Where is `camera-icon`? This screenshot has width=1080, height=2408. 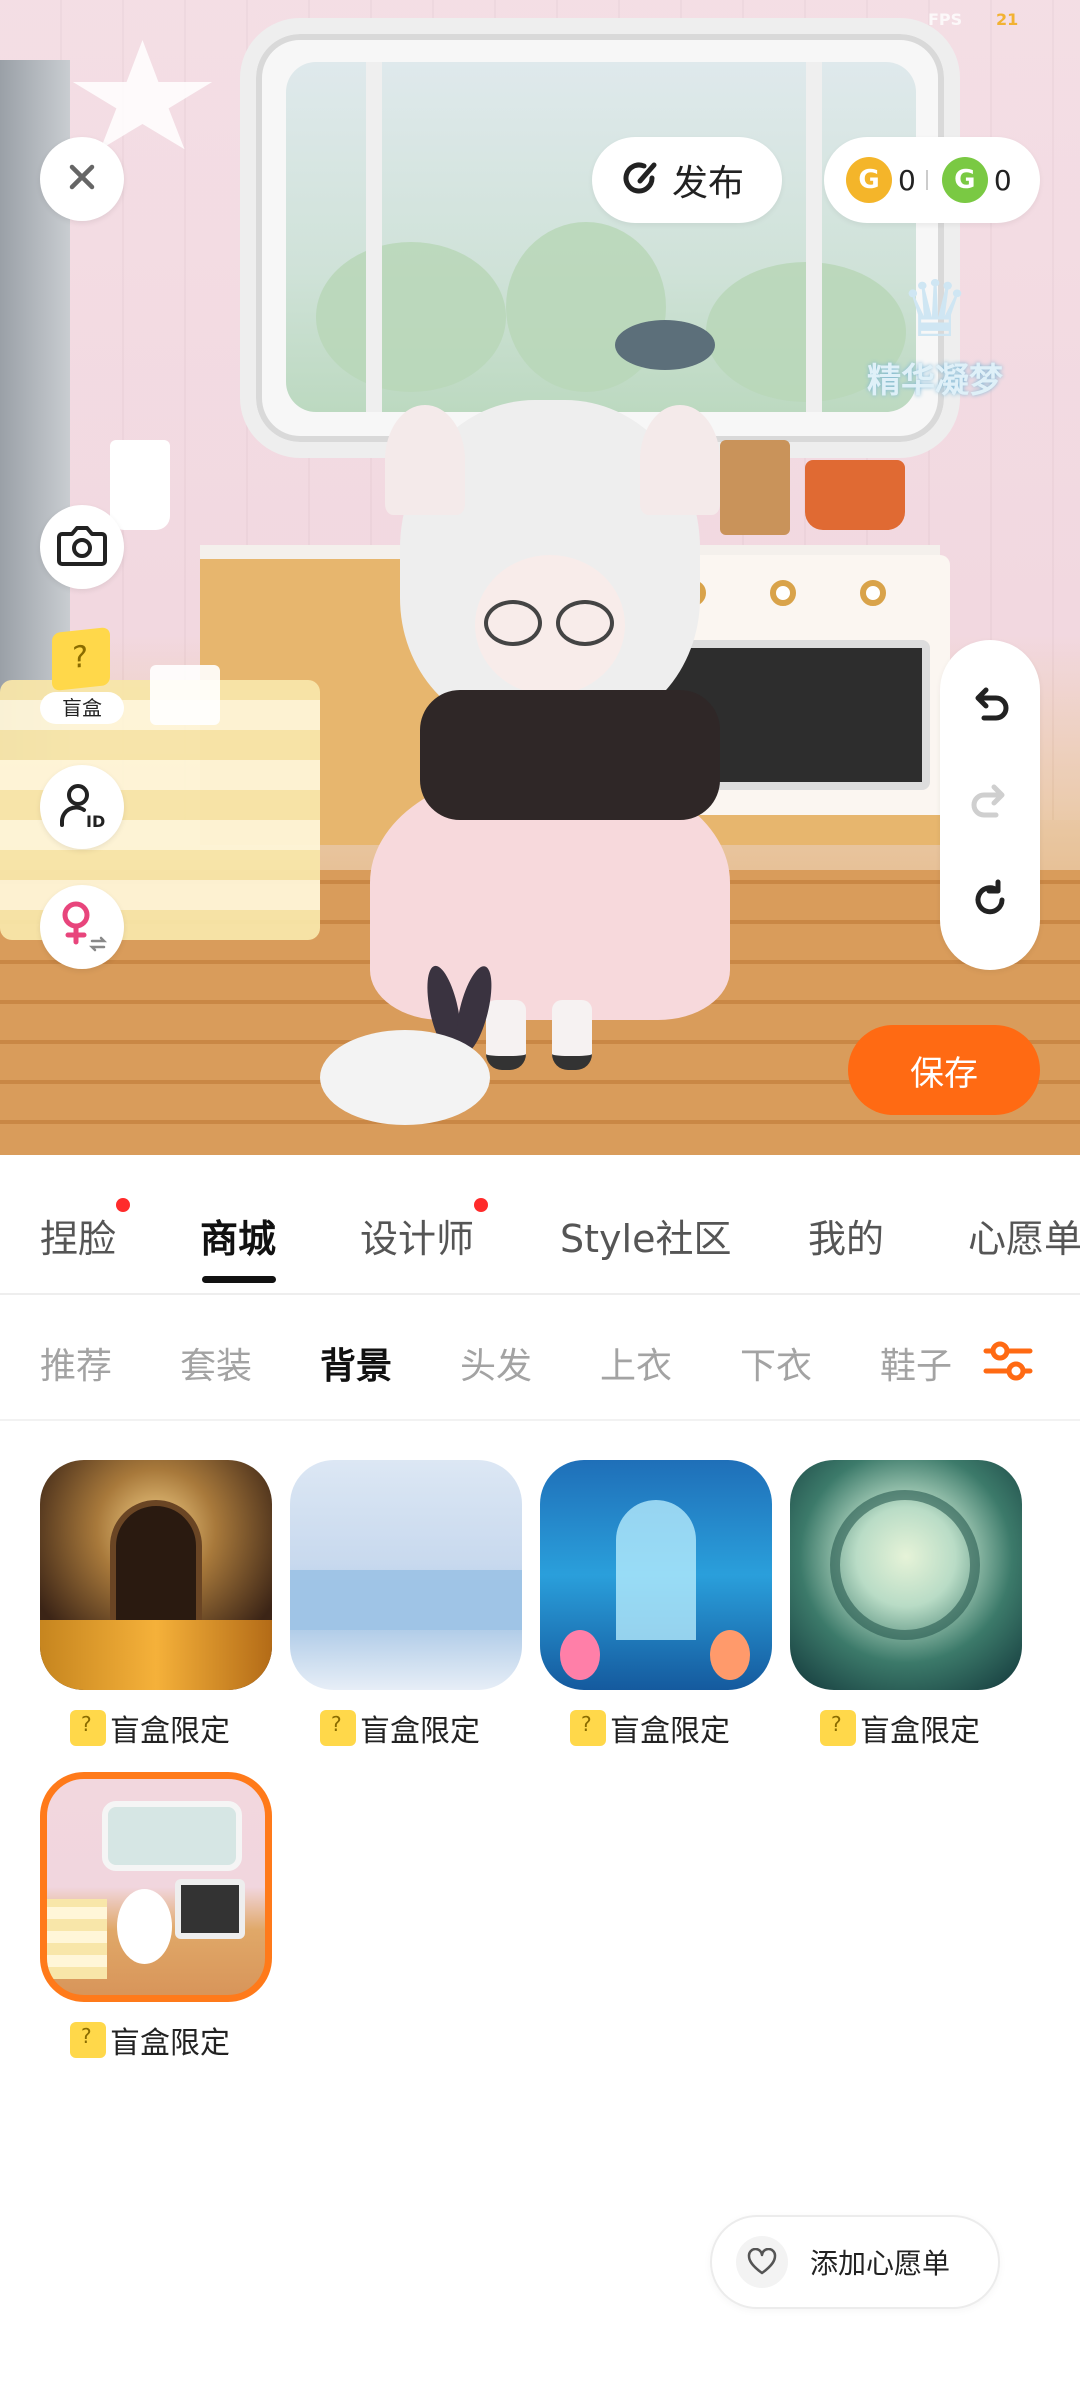 camera-icon is located at coordinates (82, 547).